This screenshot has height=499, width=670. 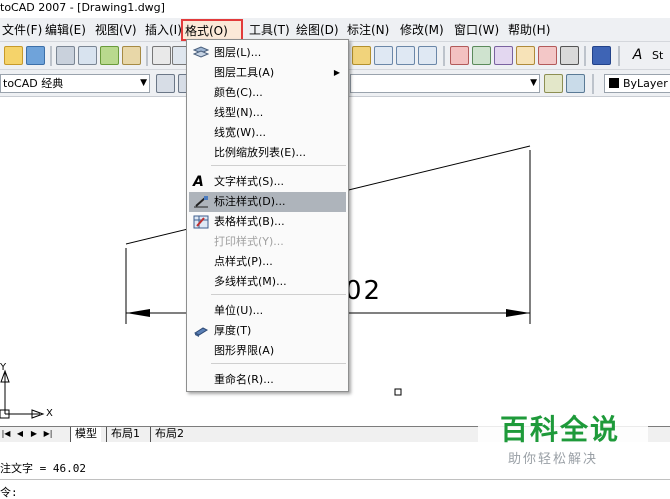 What do you see at coordinates (476, 30) in the screenshot?
I see `menu-window: 窗口(W)` at bounding box center [476, 30].